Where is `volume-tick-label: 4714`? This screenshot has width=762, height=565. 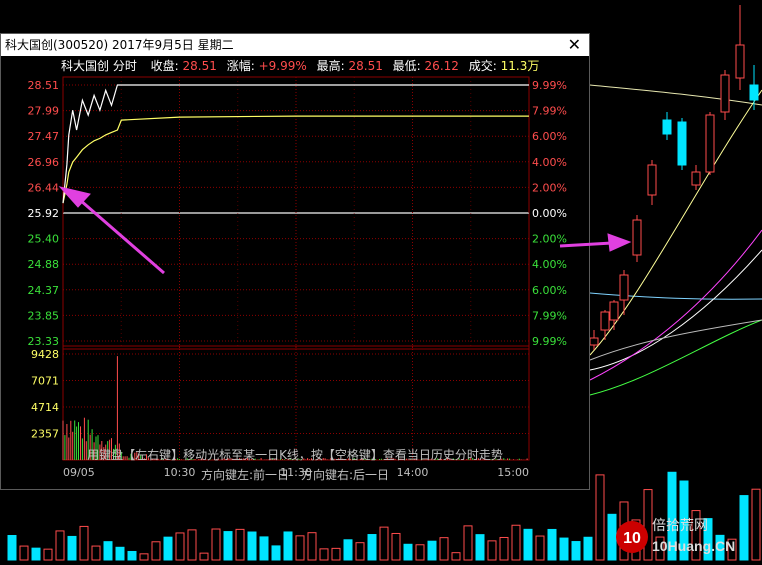
volume-tick-label: 4714 is located at coordinates (45, 407).